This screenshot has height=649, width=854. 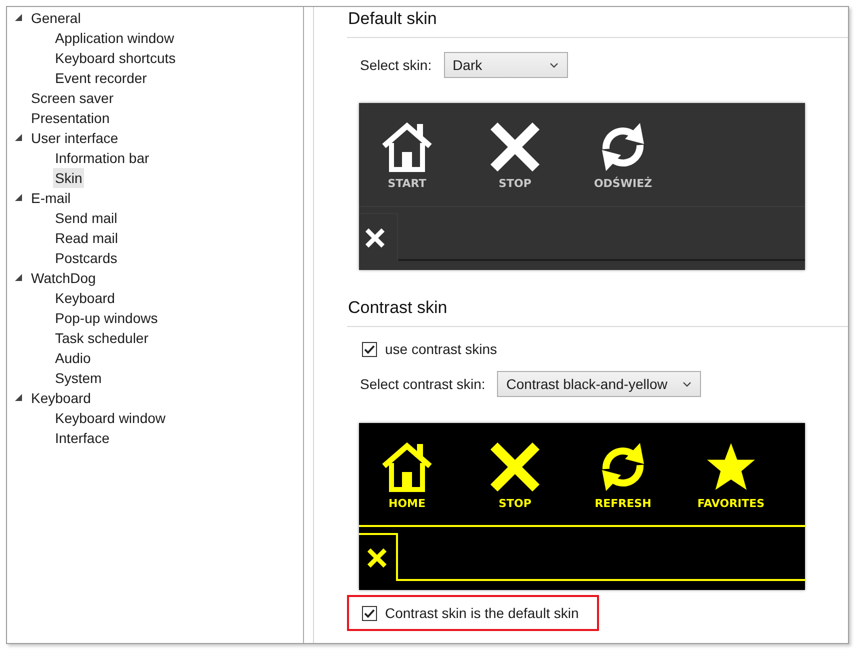 What do you see at coordinates (599, 384) in the screenshot?
I see `dropdown: Contrast black-and-yellow` at bounding box center [599, 384].